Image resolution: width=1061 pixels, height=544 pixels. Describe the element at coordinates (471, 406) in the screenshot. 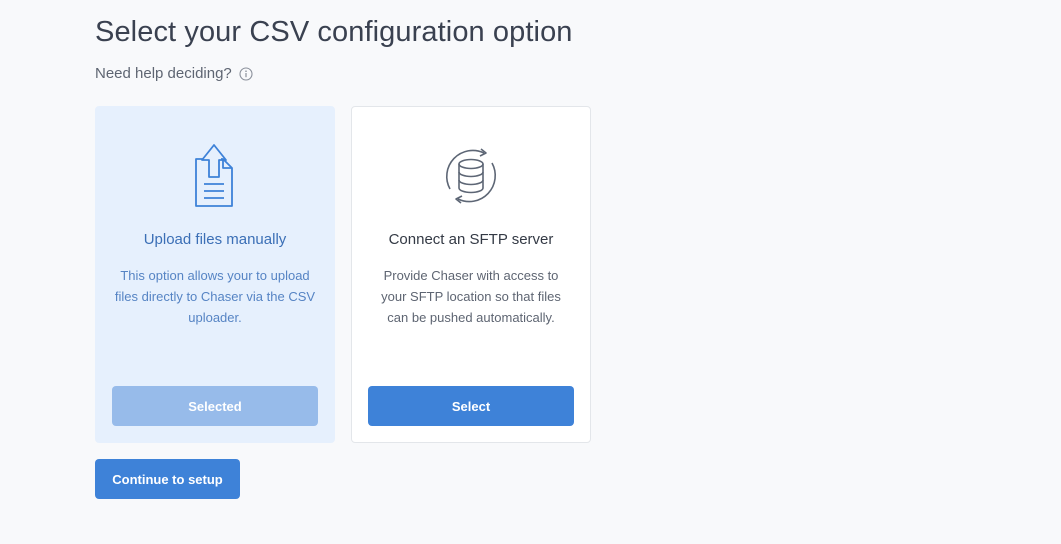

I see `select-button: Select` at that location.